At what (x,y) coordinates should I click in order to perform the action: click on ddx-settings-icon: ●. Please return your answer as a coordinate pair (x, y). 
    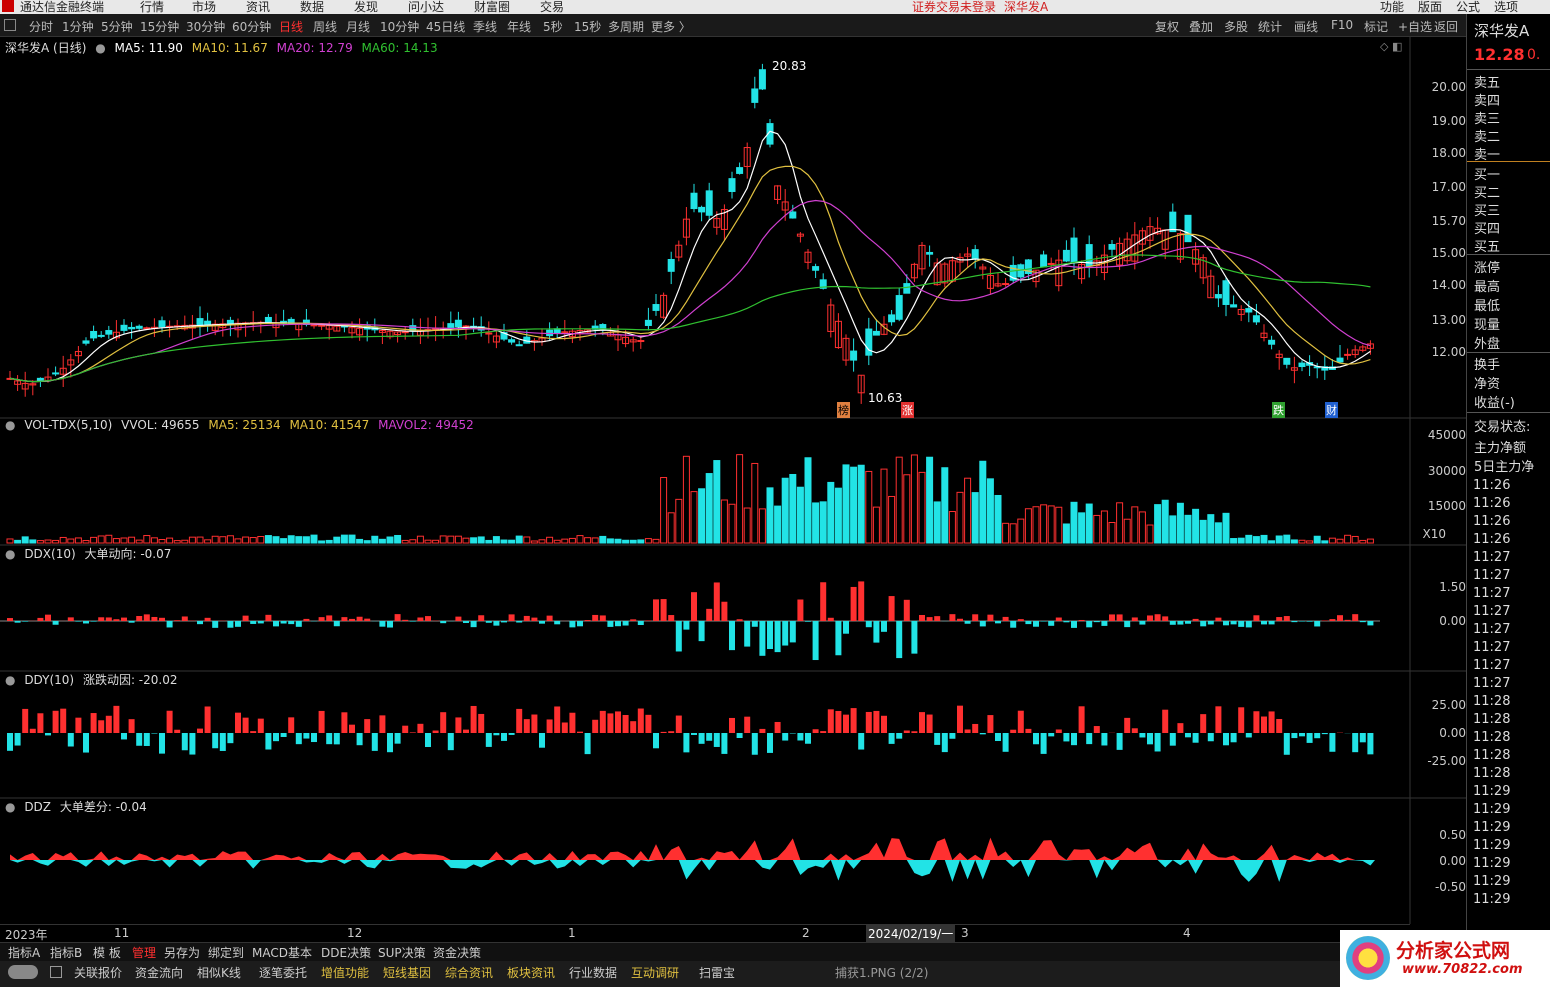
    Looking at the image, I should click on (10, 554).